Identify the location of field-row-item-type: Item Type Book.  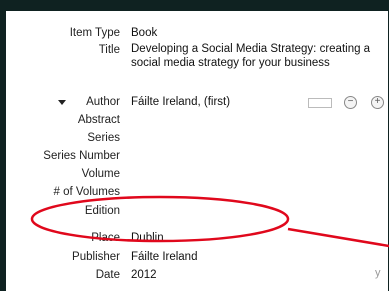
(197, 34).